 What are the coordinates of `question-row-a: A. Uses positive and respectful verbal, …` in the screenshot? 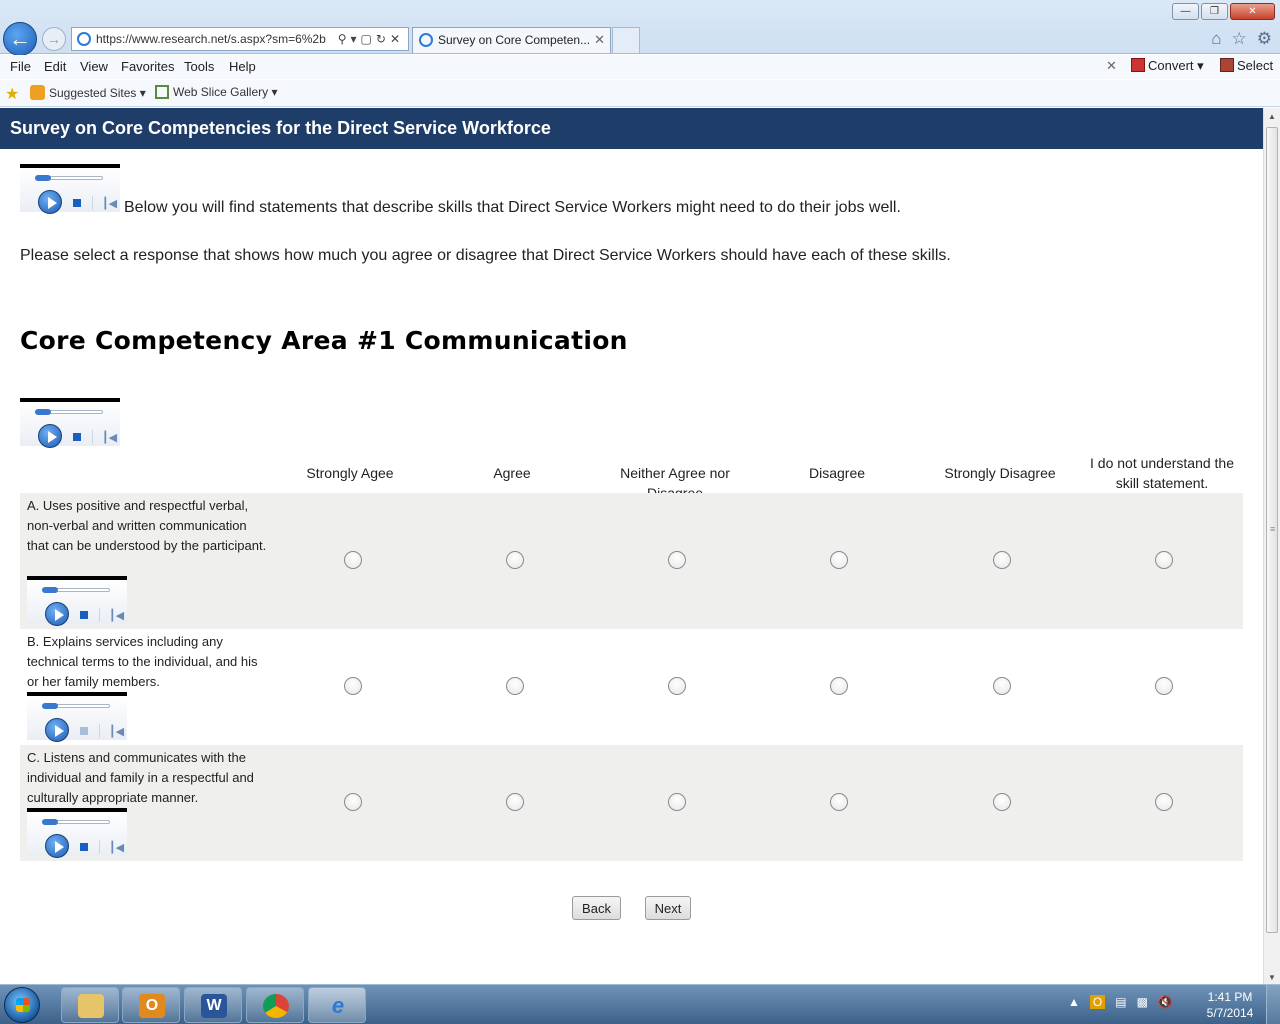 It's located at (631, 561).